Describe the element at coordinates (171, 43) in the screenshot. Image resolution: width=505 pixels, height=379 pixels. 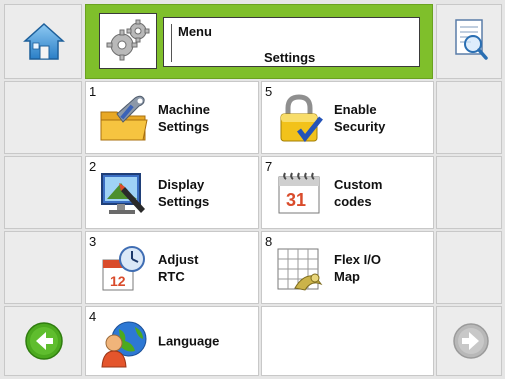
I see `title-divider` at that location.